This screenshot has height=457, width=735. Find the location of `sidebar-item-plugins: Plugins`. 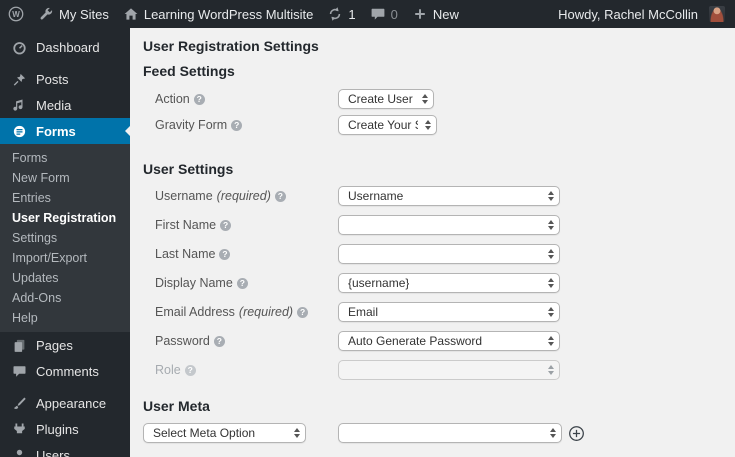

sidebar-item-plugins: Plugins is located at coordinates (65, 429).